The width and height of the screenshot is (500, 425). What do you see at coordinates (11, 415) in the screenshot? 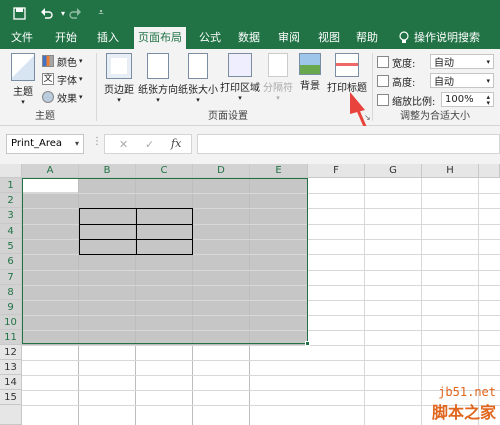
I see `row-header-next` at bounding box center [11, 415].